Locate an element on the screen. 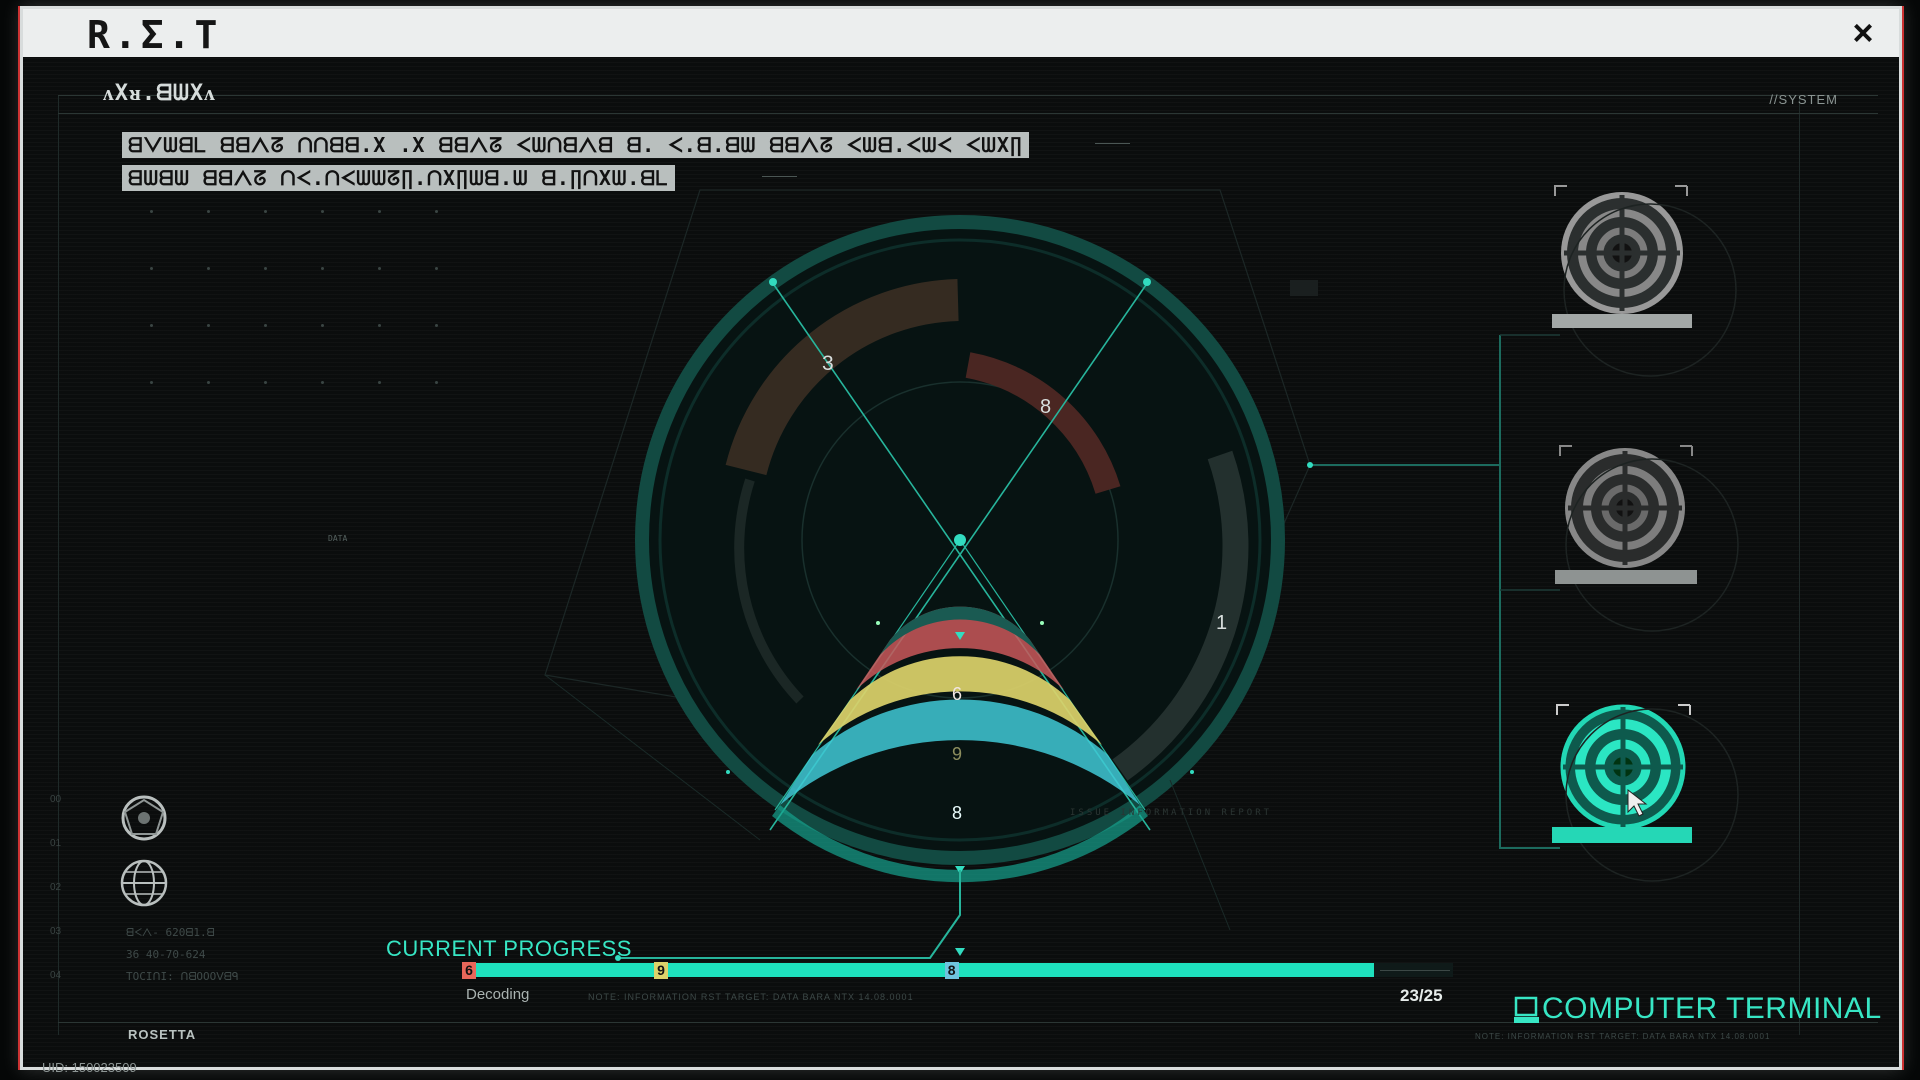  info-line: 36 40-70-624 is located at coordinates (166, 954).